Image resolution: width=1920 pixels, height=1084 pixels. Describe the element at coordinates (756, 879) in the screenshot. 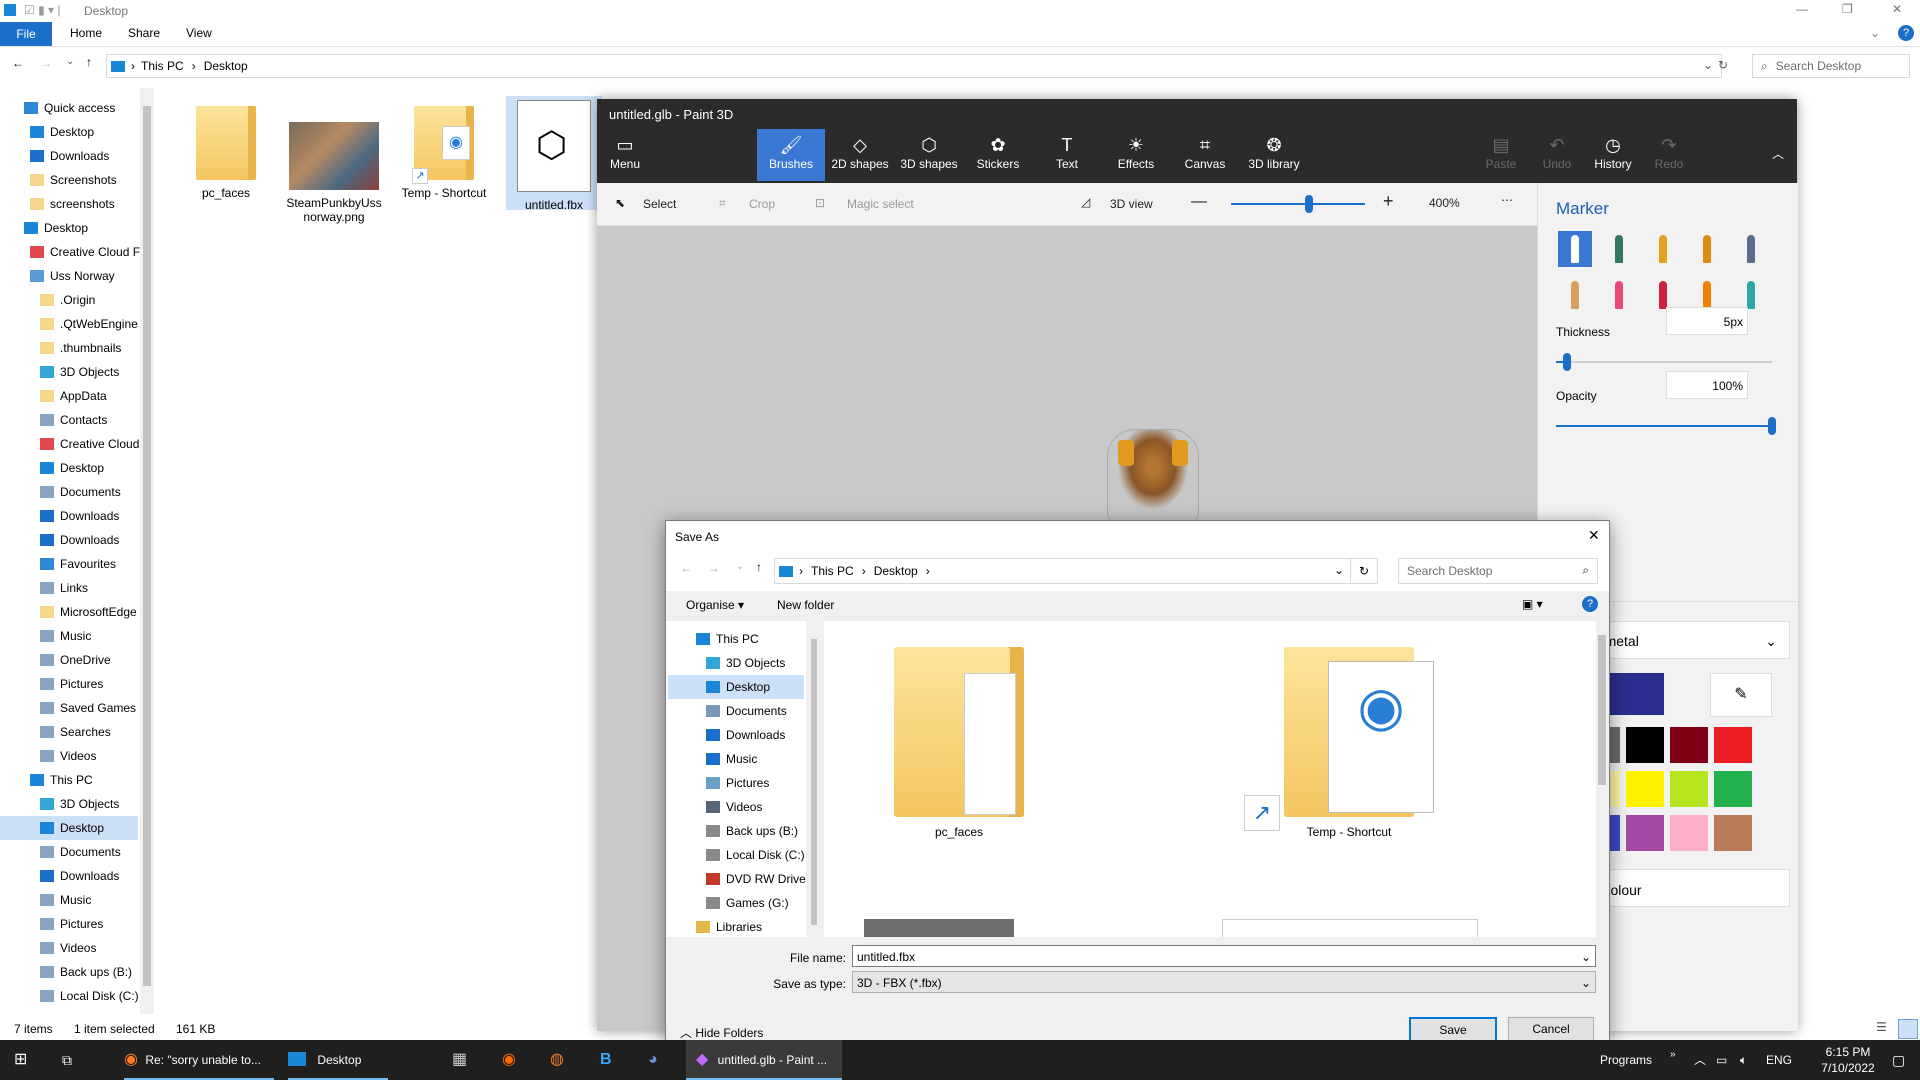

I see `tree-item: DVD RW Drive` at that location.